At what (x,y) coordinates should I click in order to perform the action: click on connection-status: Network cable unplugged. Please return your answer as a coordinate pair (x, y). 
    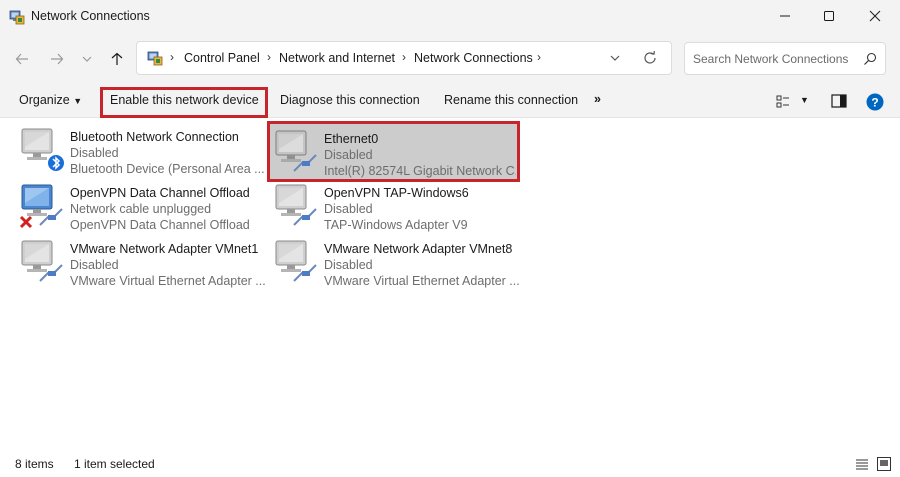
    Looking at the image, I should click on (141, 209).